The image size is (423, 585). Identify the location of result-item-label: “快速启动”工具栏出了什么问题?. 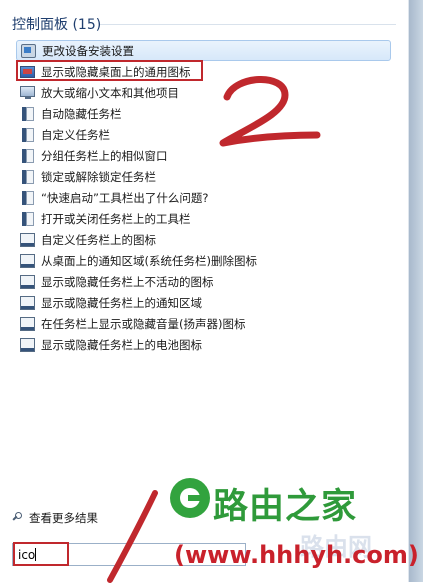
(125, 197).